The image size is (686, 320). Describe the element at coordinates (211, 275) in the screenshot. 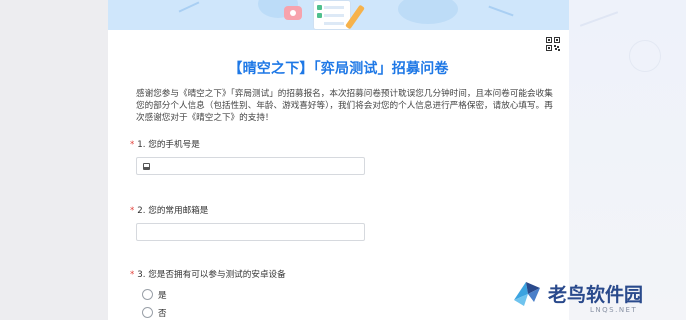

I see `question-3-text: 3. 您是否拥有可以参与测试的安卓设备` at that location.